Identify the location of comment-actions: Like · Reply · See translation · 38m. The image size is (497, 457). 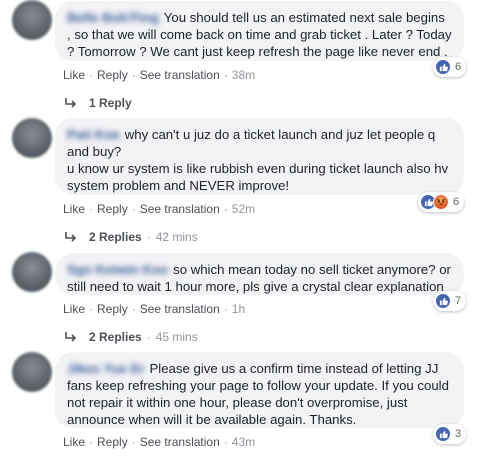
(159, 75).